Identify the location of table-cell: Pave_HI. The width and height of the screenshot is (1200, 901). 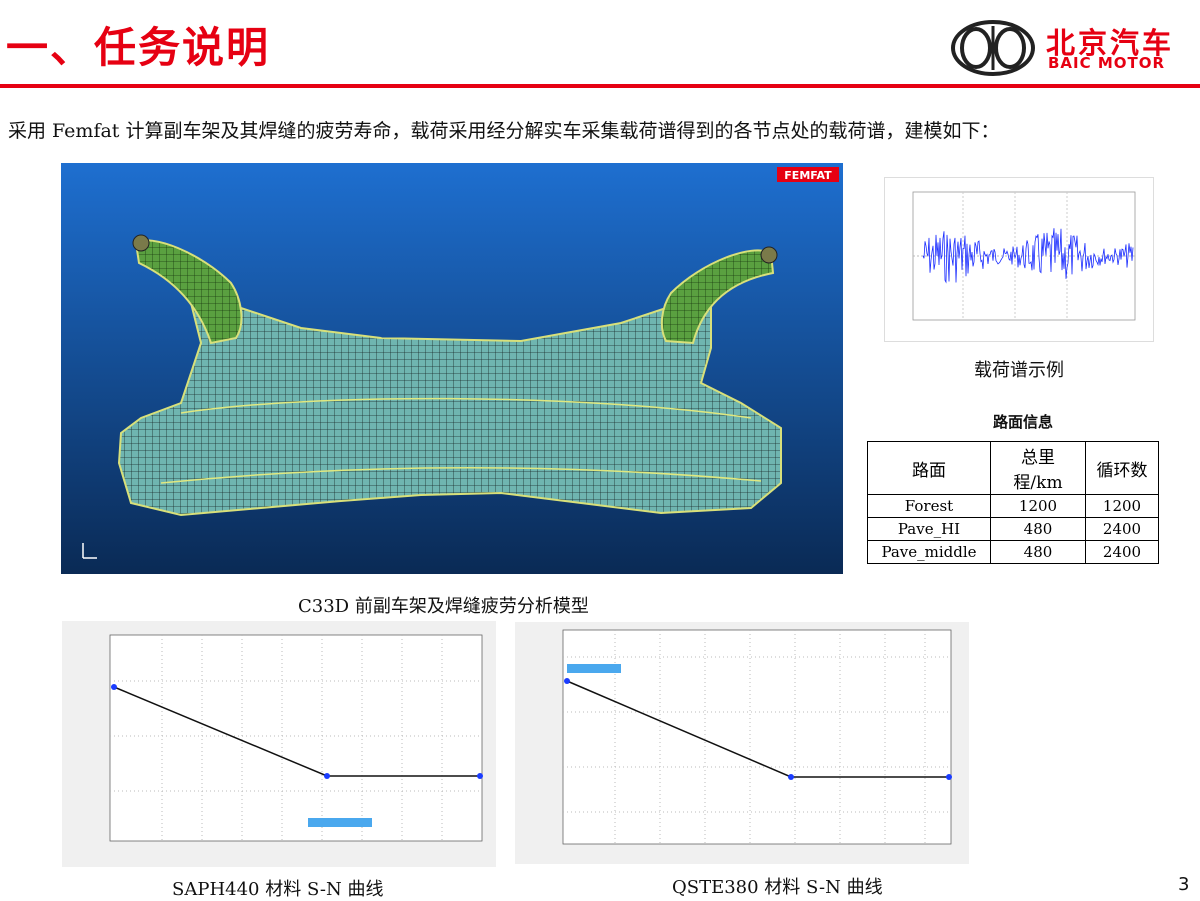
(929, 529).